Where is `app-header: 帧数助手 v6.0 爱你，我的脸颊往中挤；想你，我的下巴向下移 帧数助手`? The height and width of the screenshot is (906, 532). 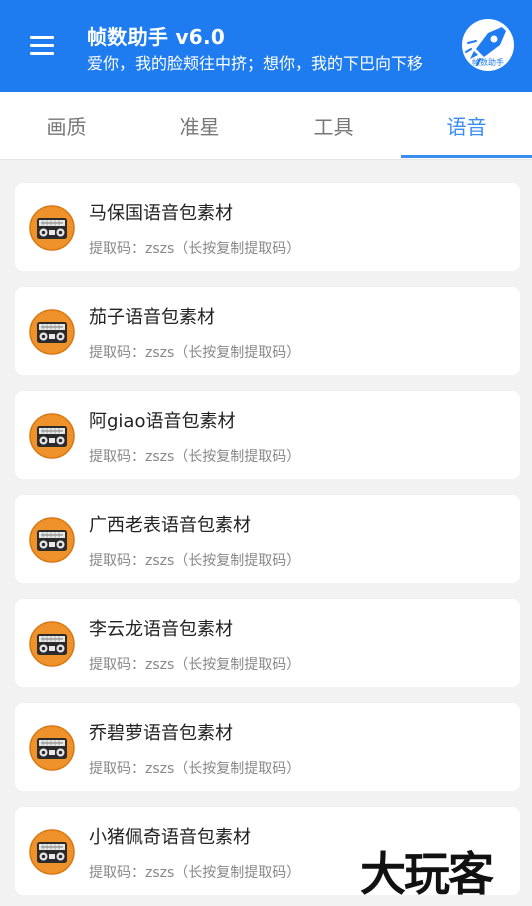
app-header: 帧数助手 v6.0 爱你，我的脸颊往中挤；想你，我的下巴向下移 帧数助手 is located at coordinates (266, 46).